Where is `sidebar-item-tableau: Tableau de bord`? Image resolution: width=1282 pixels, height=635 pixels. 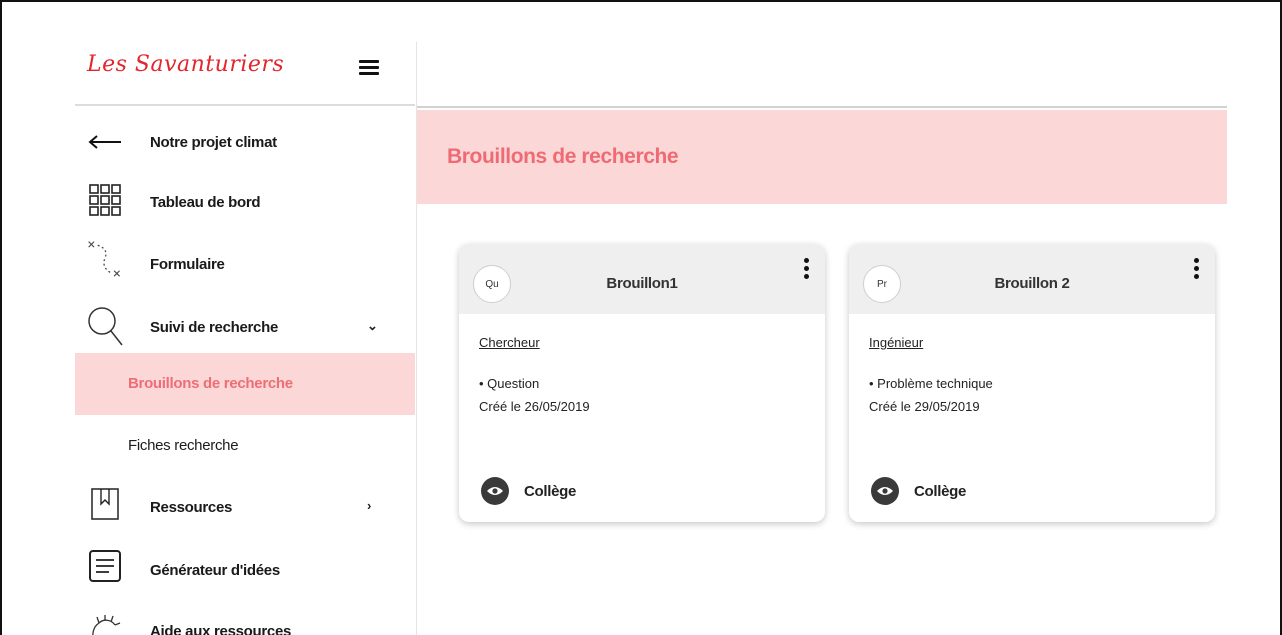
sidebar-item-tableau: Tableau de bord is located at coordinates (245, 204).